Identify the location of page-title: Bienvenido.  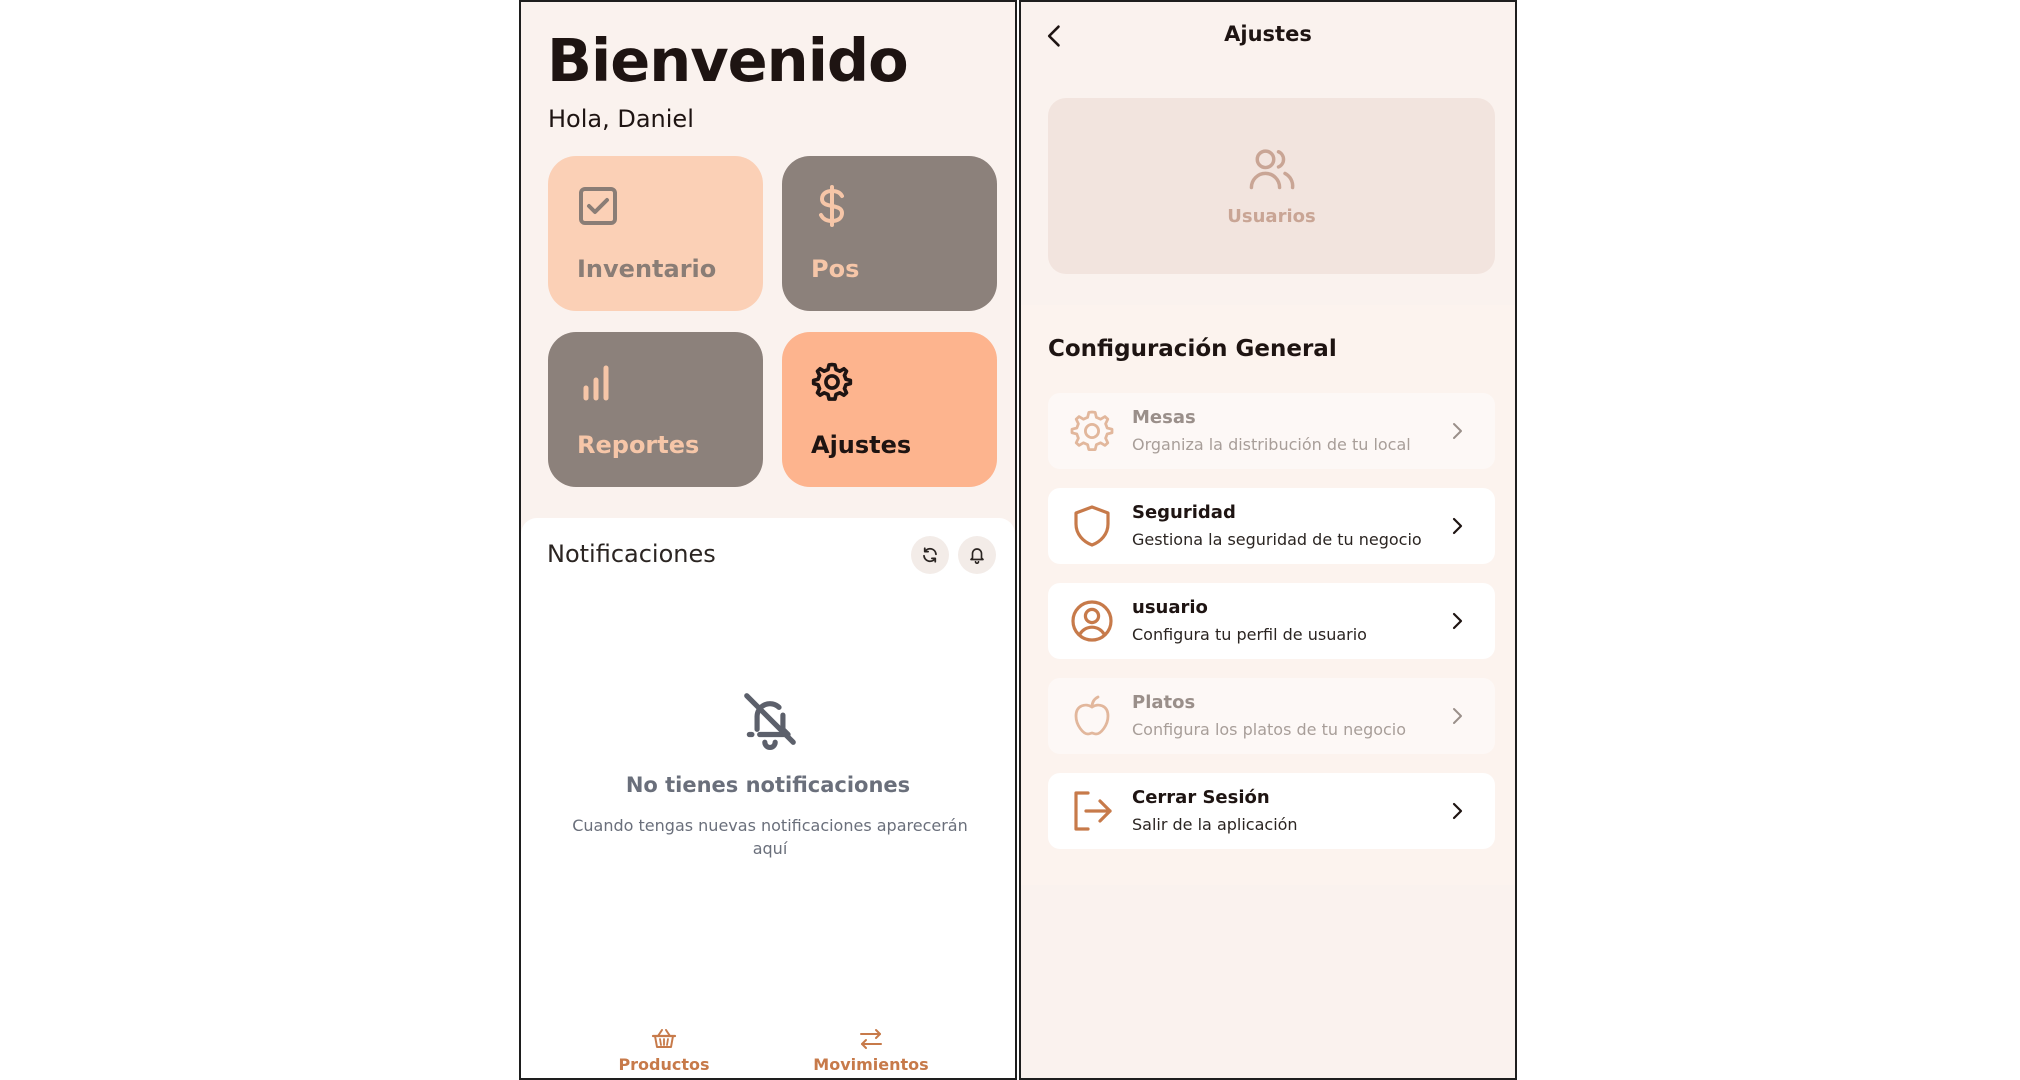
(728, 60).